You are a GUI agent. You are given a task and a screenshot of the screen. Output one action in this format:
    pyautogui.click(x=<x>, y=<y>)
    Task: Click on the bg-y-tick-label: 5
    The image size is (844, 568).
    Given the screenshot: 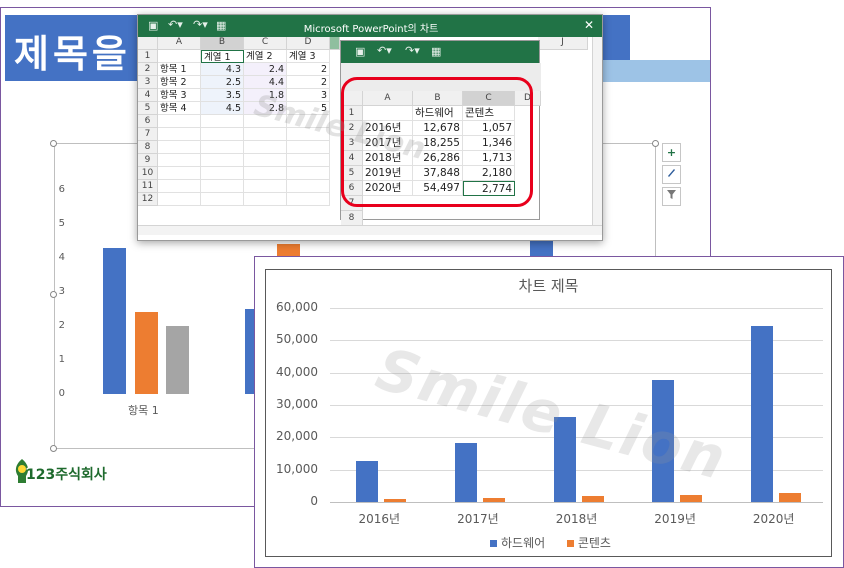 What is the action you would take?
    pyautogui.click(x=61, y=223)
    